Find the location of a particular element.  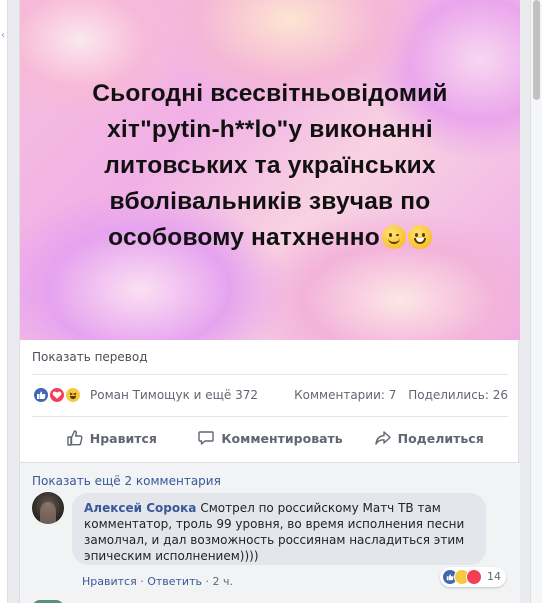

post-actions: Нравится Комментировать Поделиться is located at coordinates (270, 438).